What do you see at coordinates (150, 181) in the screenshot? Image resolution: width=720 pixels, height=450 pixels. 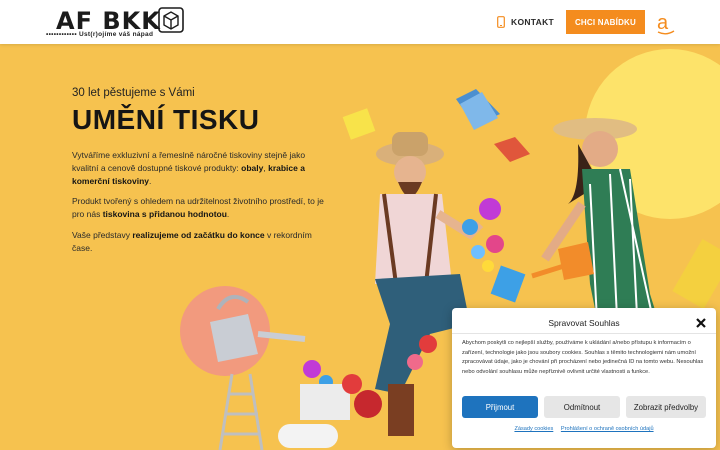 I see `text-span: .` at bounding box center [150, 181].